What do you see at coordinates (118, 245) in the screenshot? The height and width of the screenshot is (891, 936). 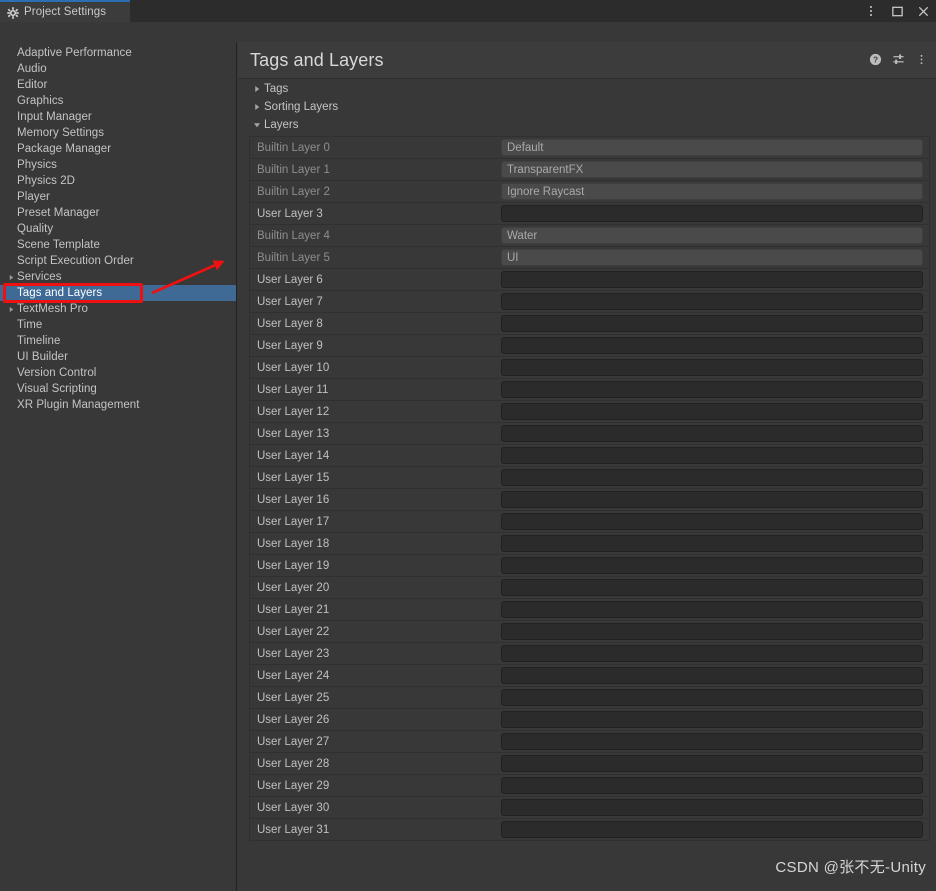 I see `sidebar-item-scene-template: Scene Template` at bounding box center [118, 245].